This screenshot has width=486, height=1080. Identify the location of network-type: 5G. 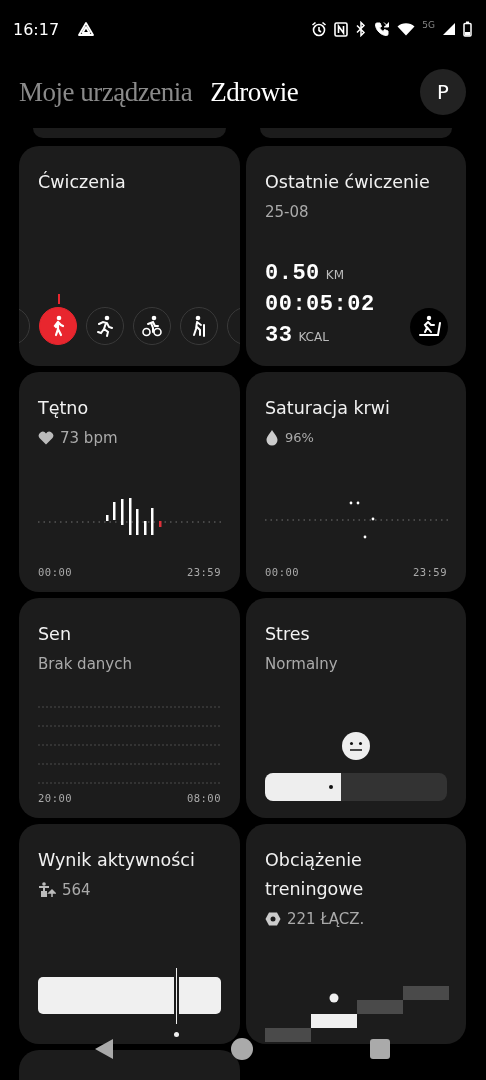
(428, 25).